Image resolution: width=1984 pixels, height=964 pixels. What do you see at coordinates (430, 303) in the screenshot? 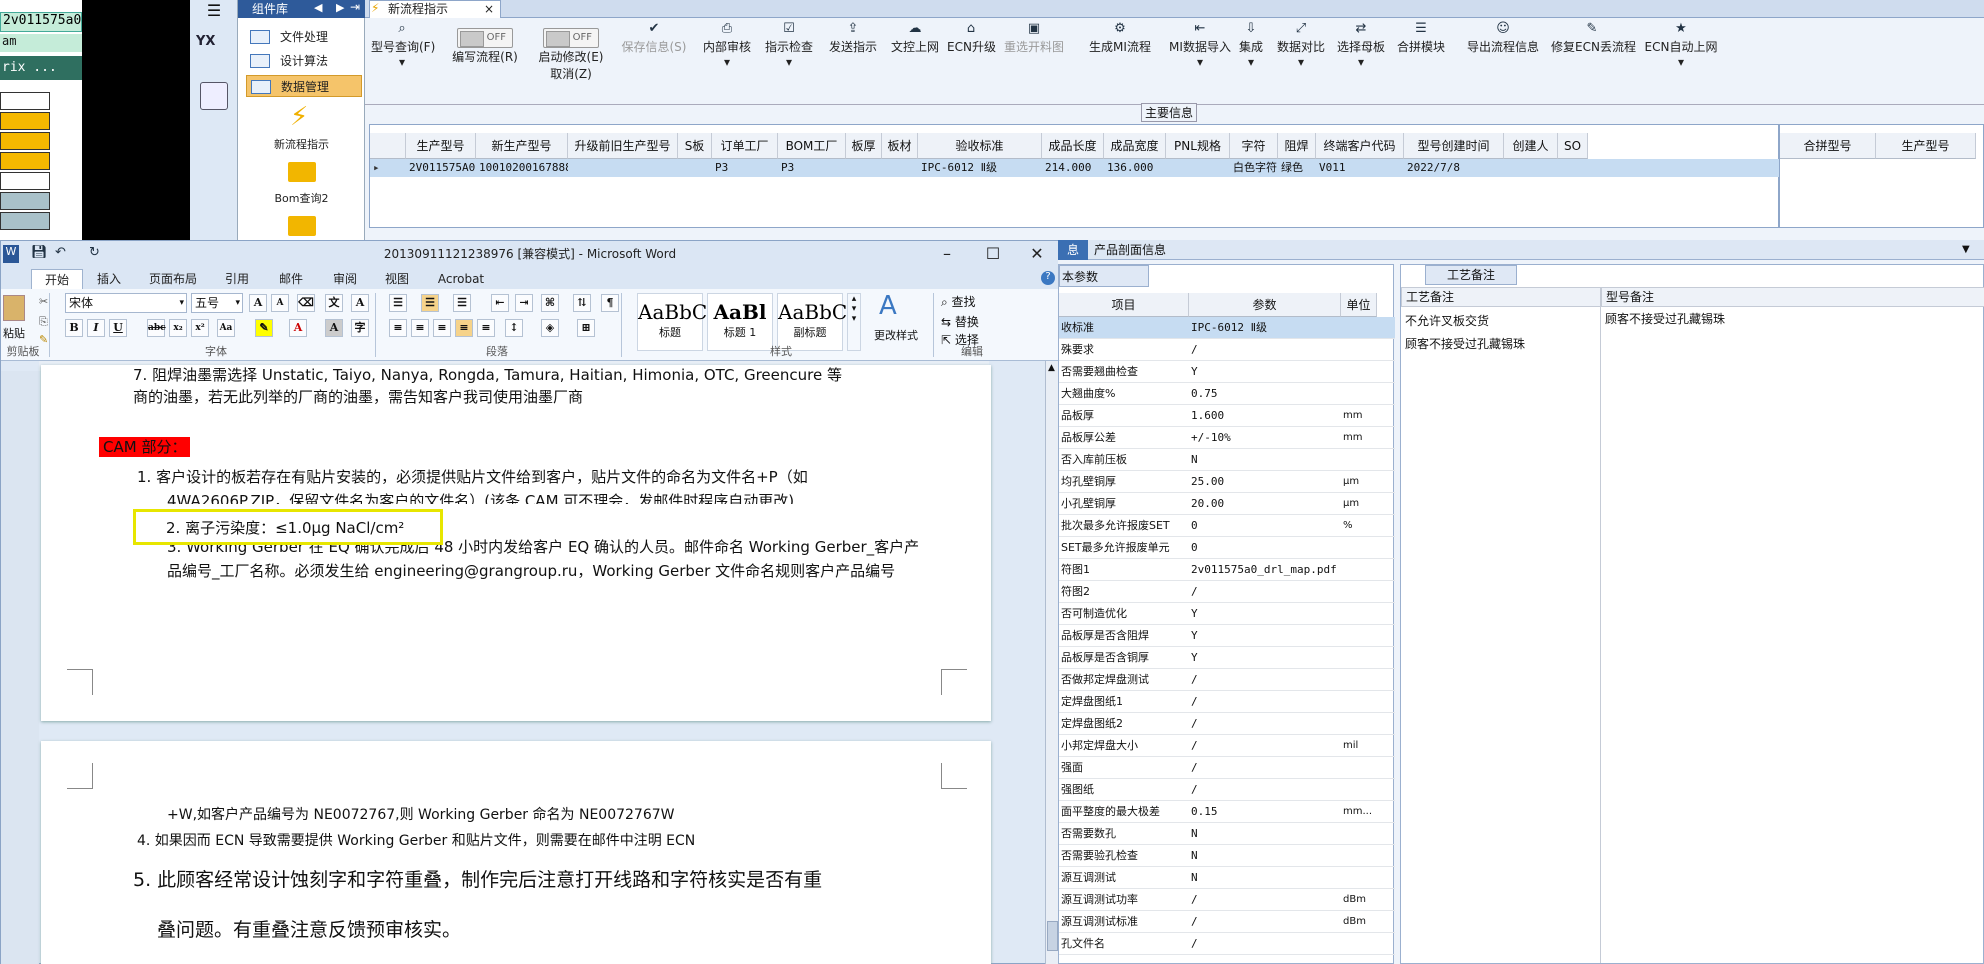
I see `numbering-icon: ☰` at bounding box center [430, 303].